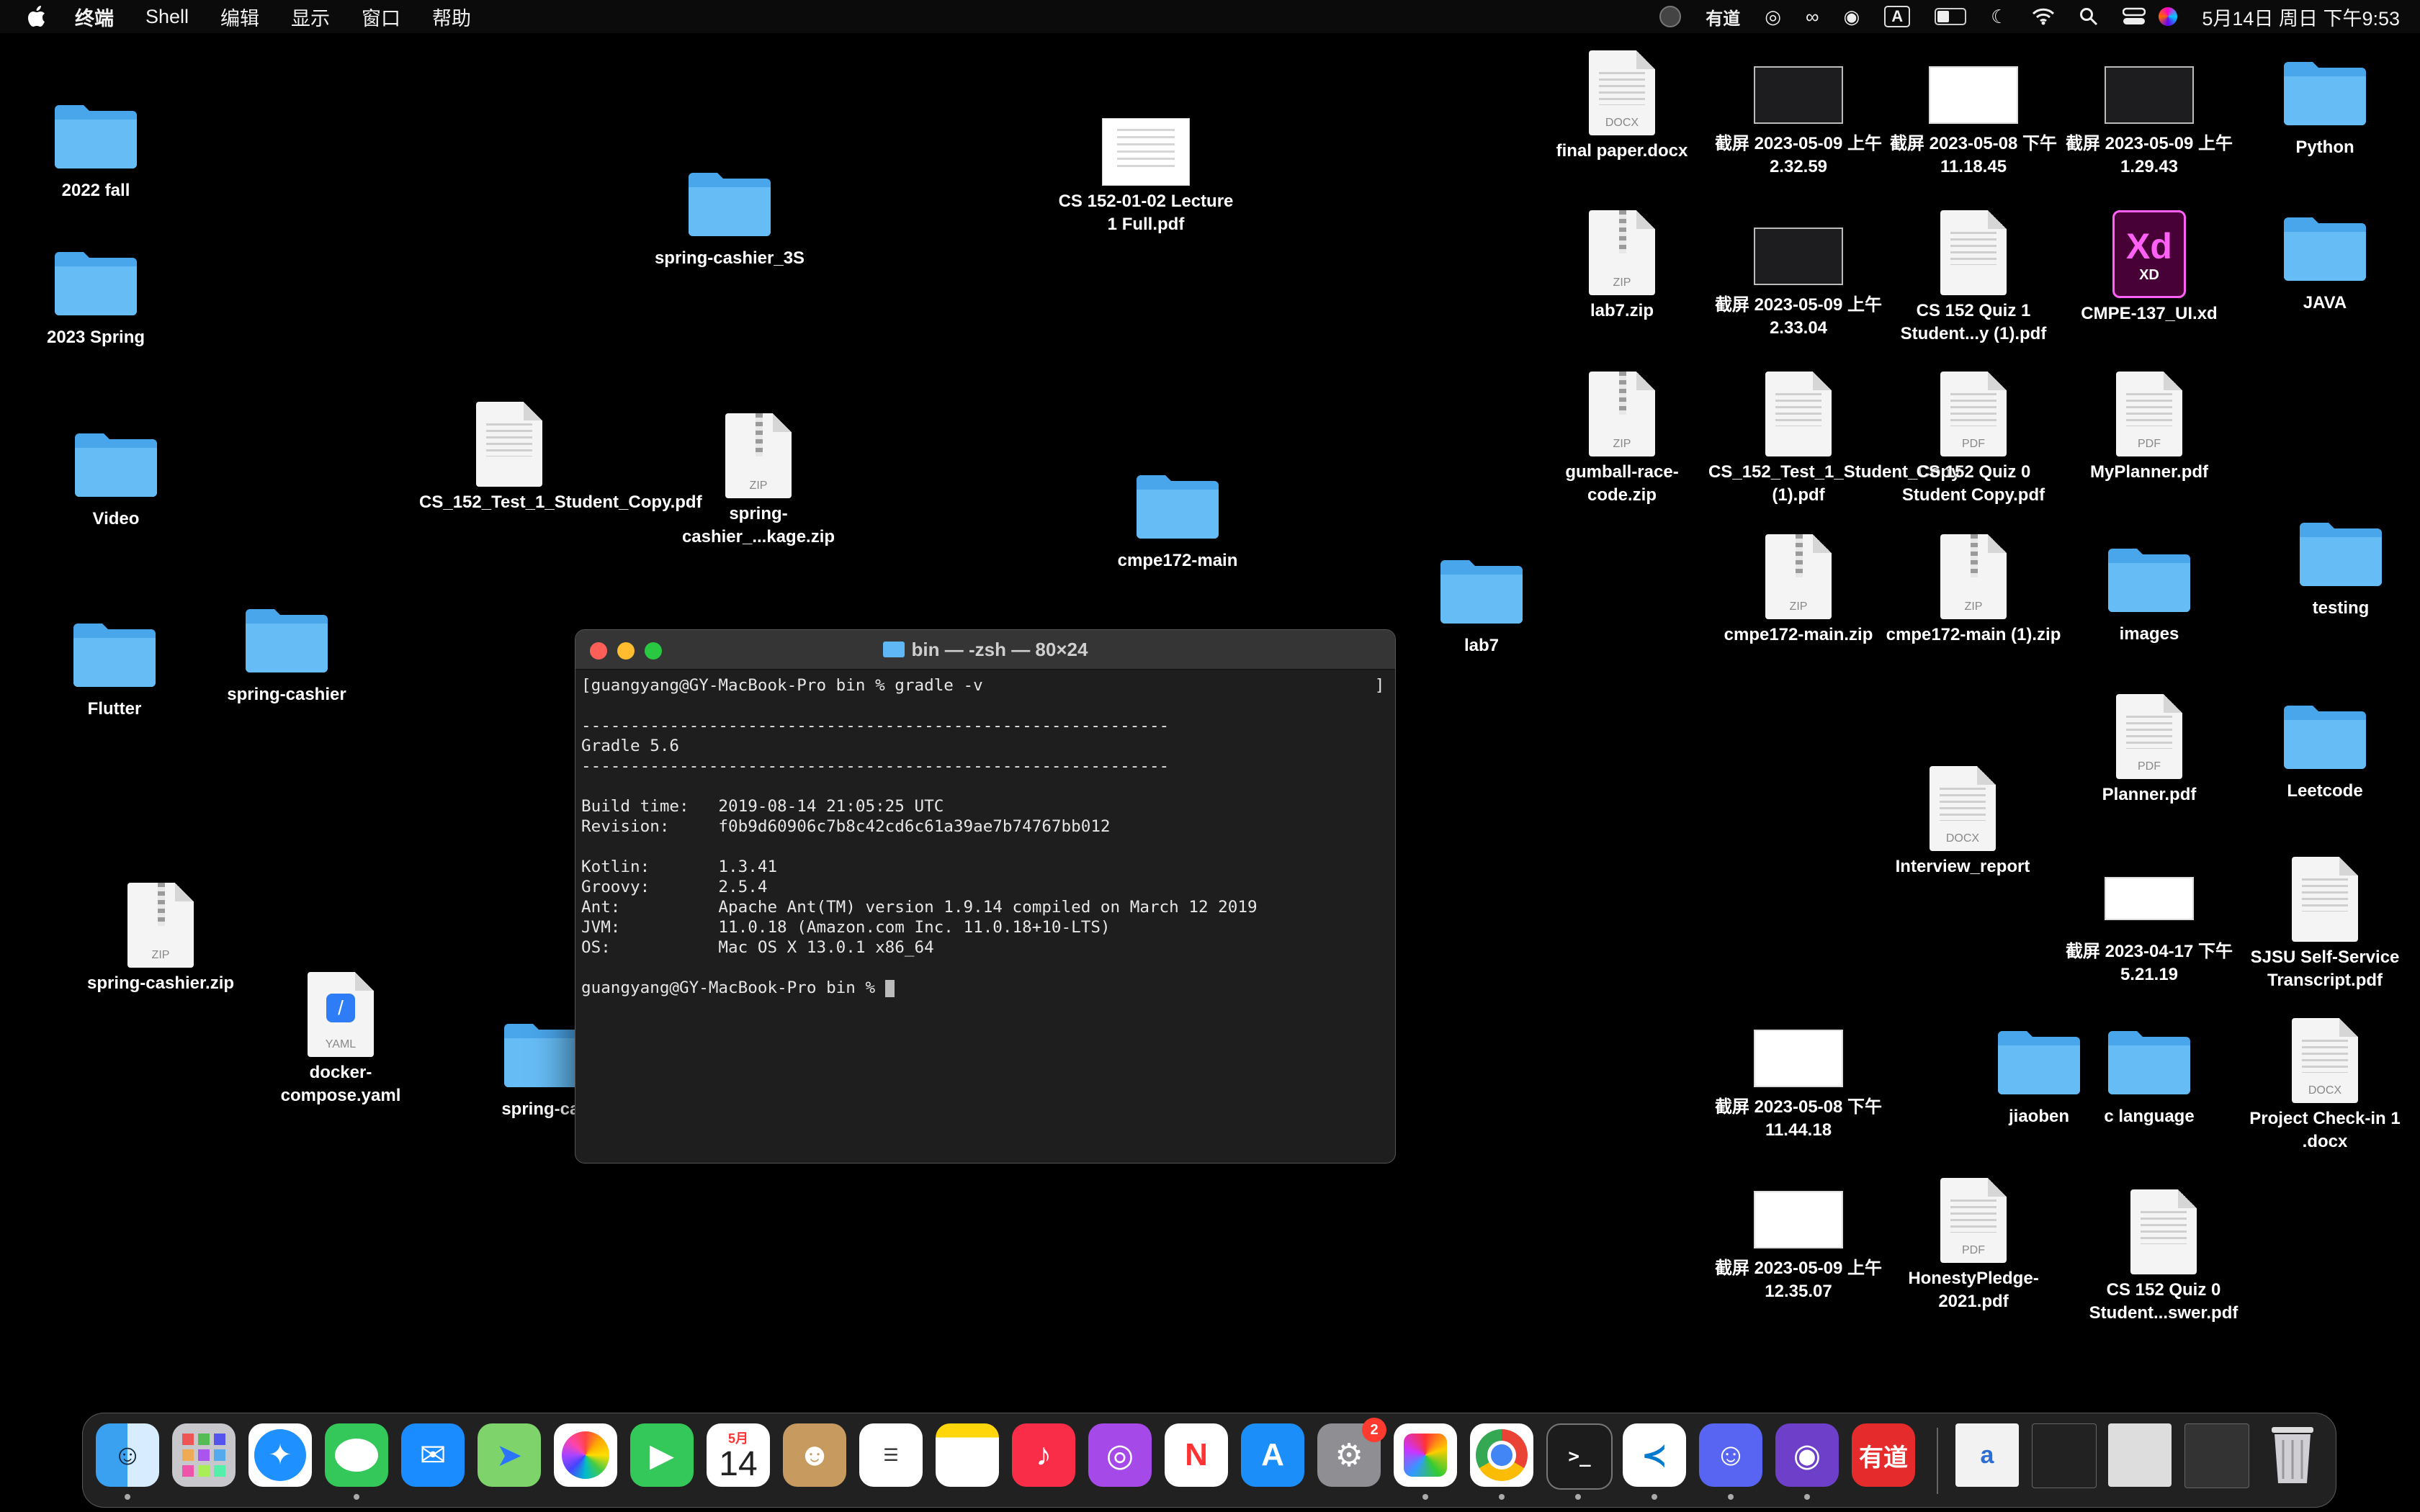 Image resolution: width=2420 pixels, height=1512 pixels. Describe the element at coordinates (310, 17) in the screenshot. I see `menu-view: 显示` at that location.